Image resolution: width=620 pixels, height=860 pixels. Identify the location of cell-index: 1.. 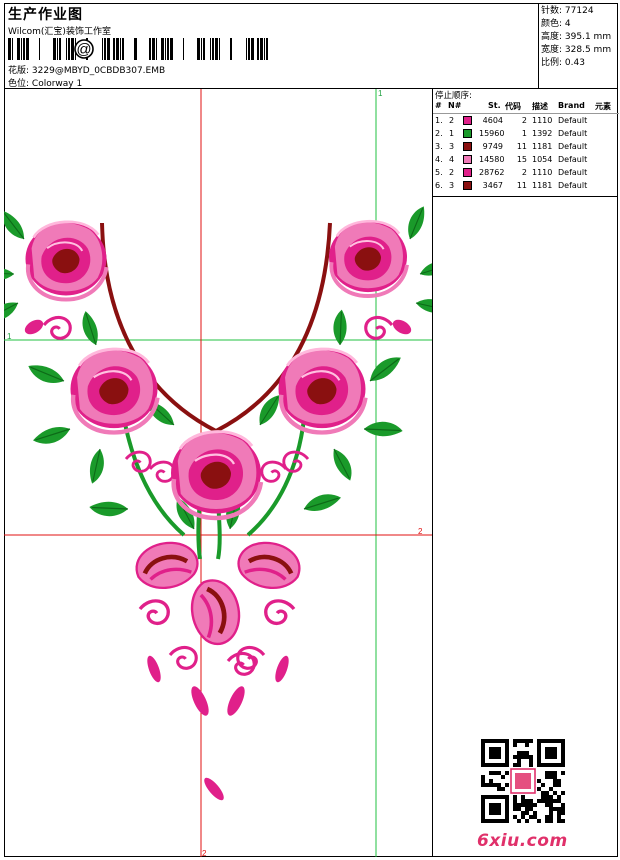
(439, 120).